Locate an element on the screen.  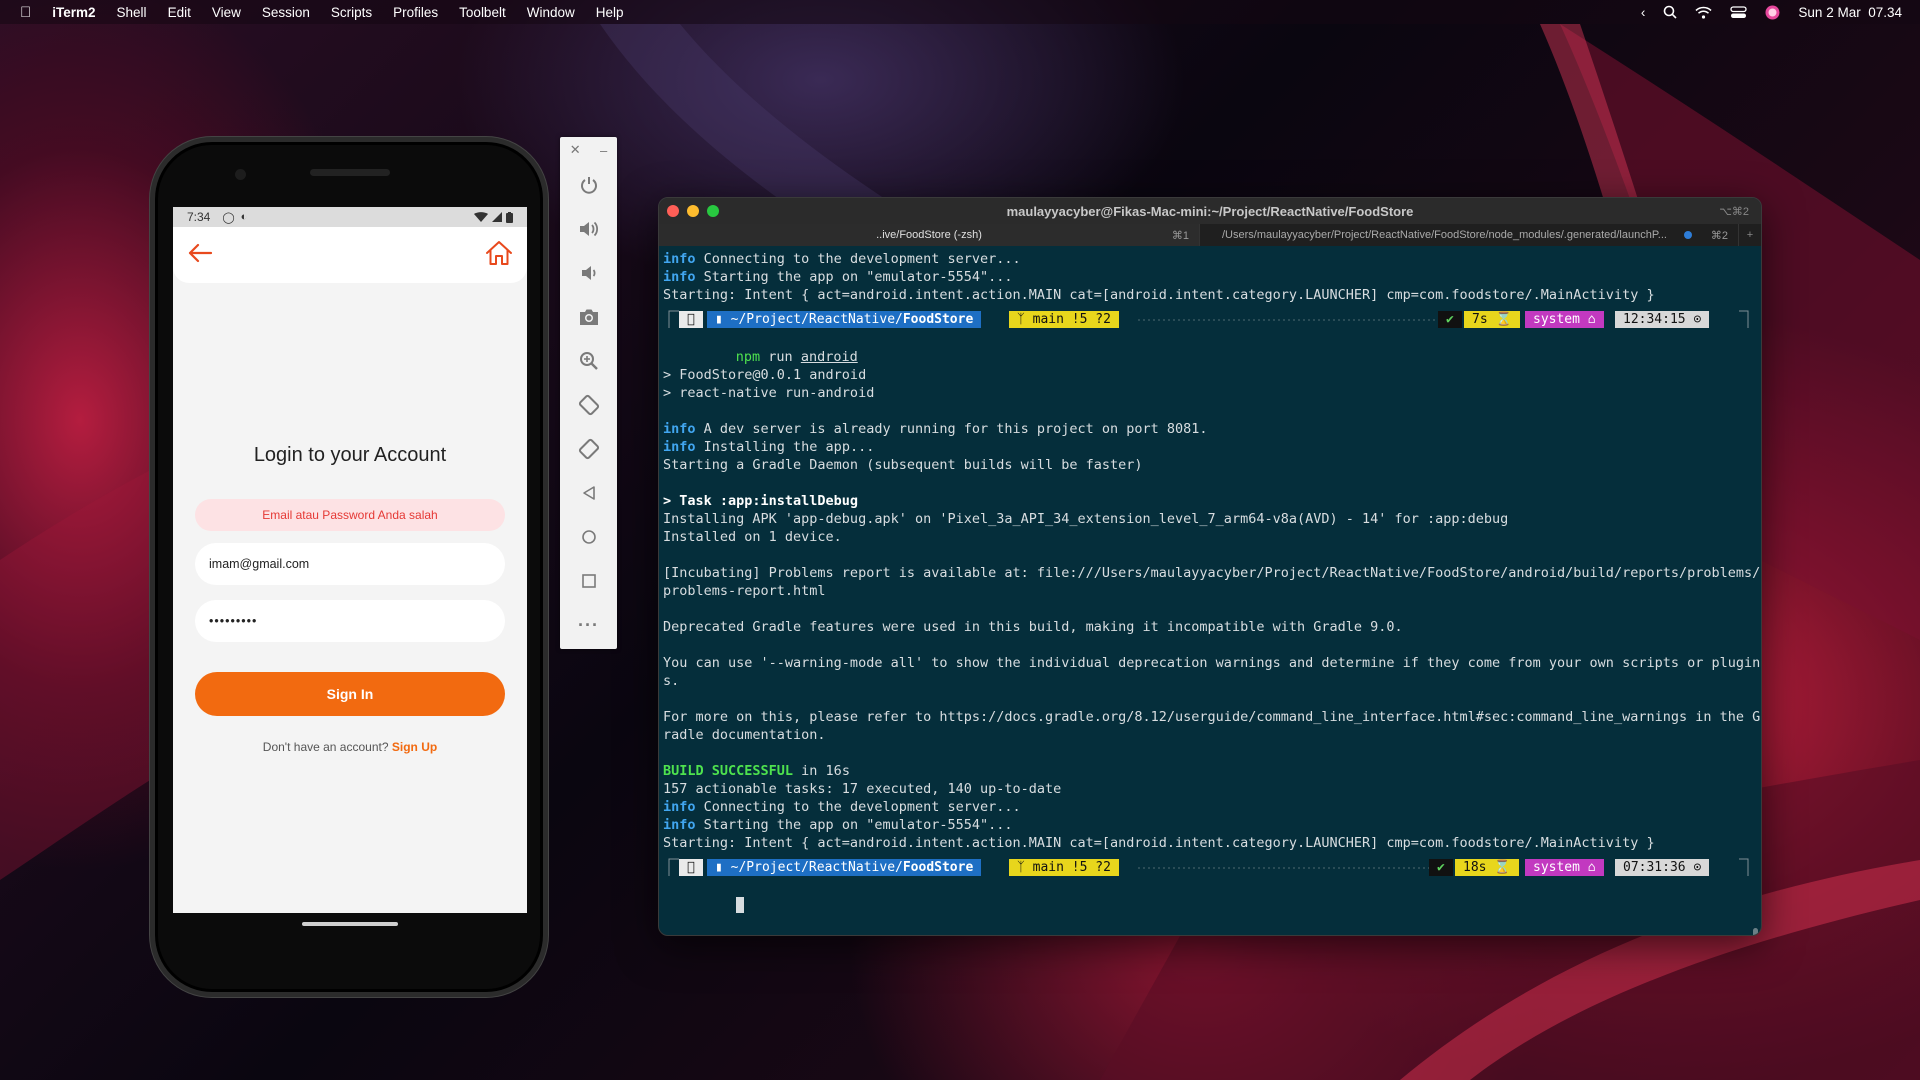
control-center-icon is located at coordinates (1739, 12).